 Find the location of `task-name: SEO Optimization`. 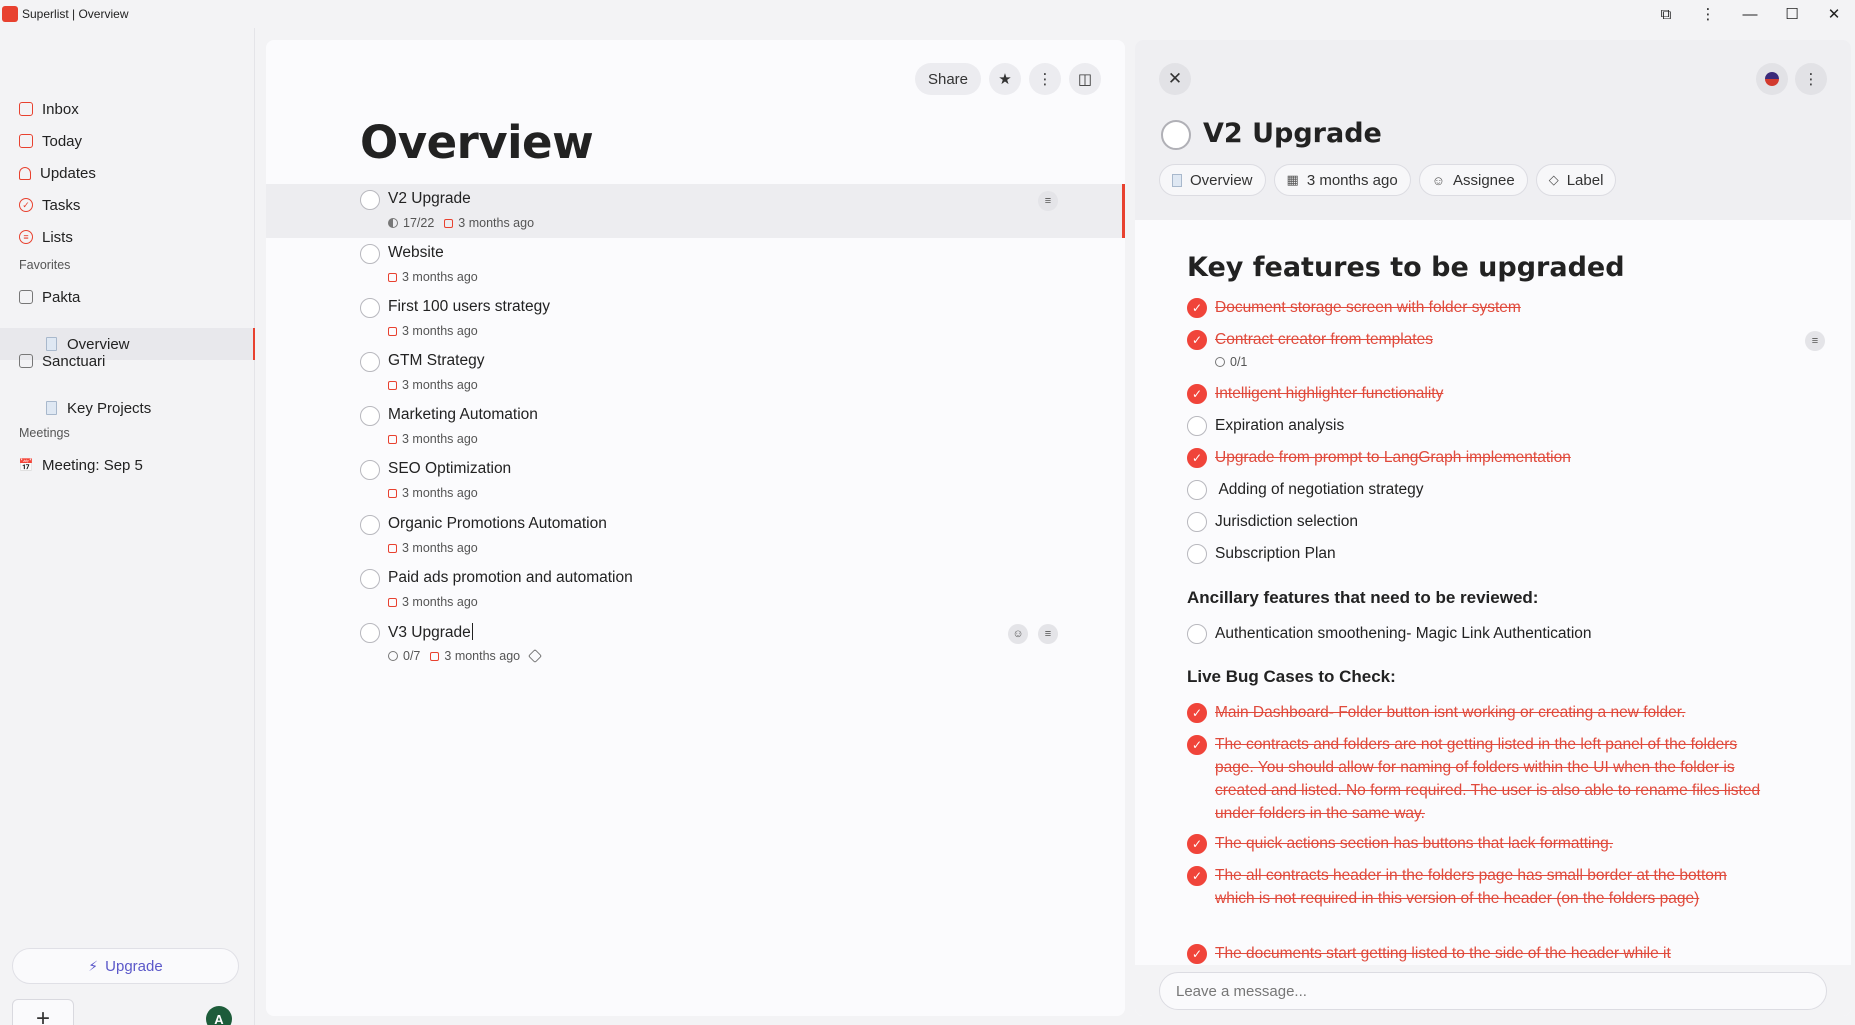

task-name: SEO Optimization is located at coordinates (450, 468).